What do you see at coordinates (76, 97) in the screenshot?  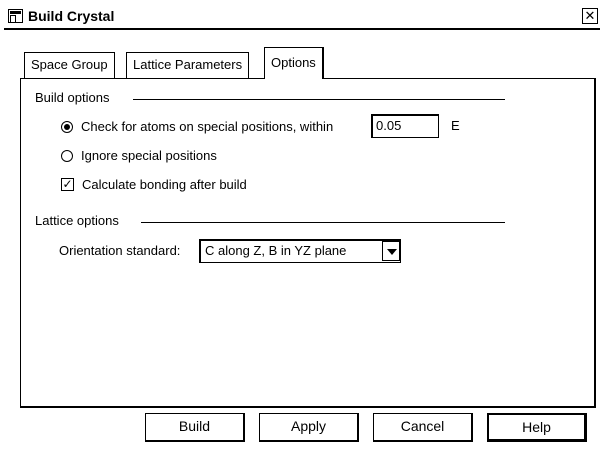 I see `build-options-title: Build options` at bounding box center [76, 97].